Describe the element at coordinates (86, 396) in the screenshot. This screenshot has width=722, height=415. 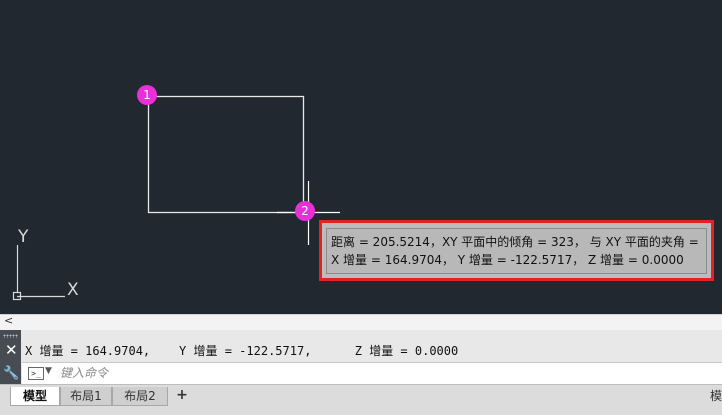
I see `tab-layout1: 布局1` at that location.